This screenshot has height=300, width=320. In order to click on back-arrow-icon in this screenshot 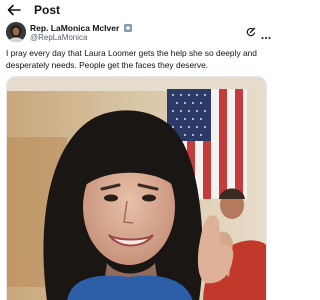, I will do `click(14, 10)`.